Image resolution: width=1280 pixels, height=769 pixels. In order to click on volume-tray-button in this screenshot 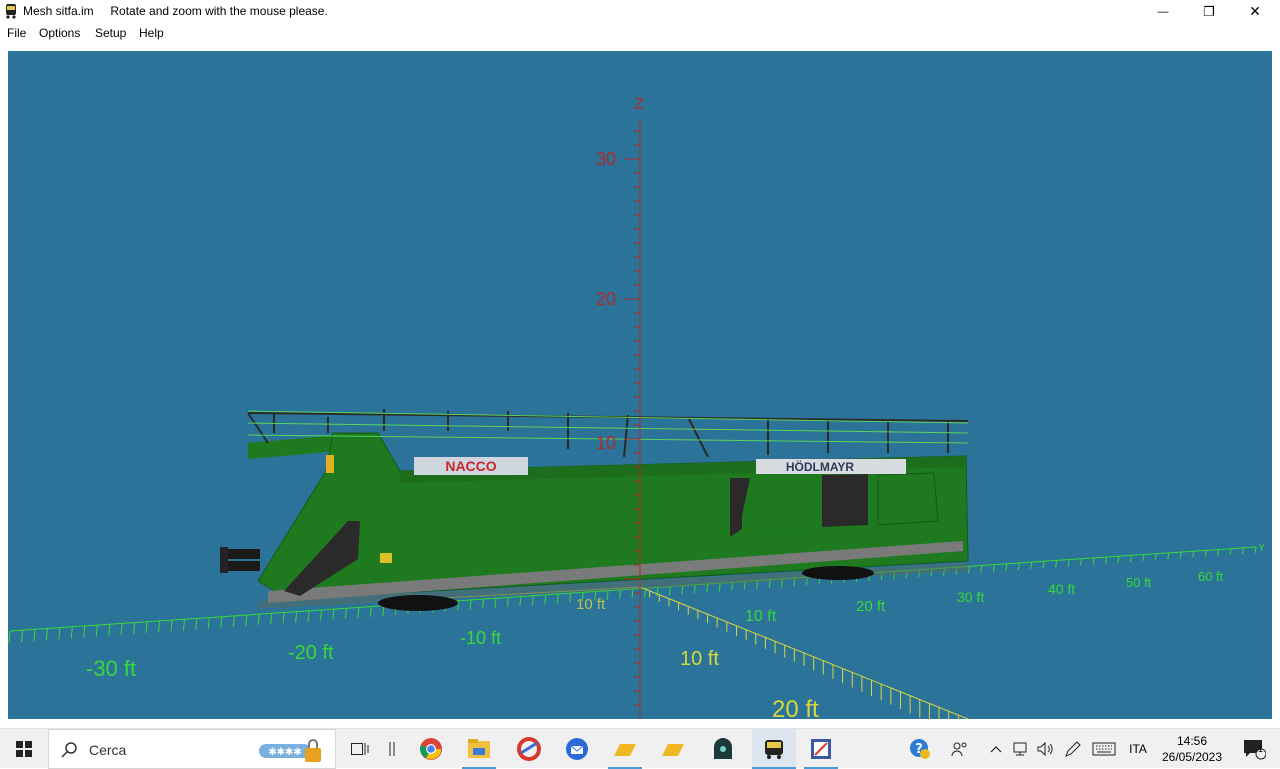, I will do `click(1045, 749)`.